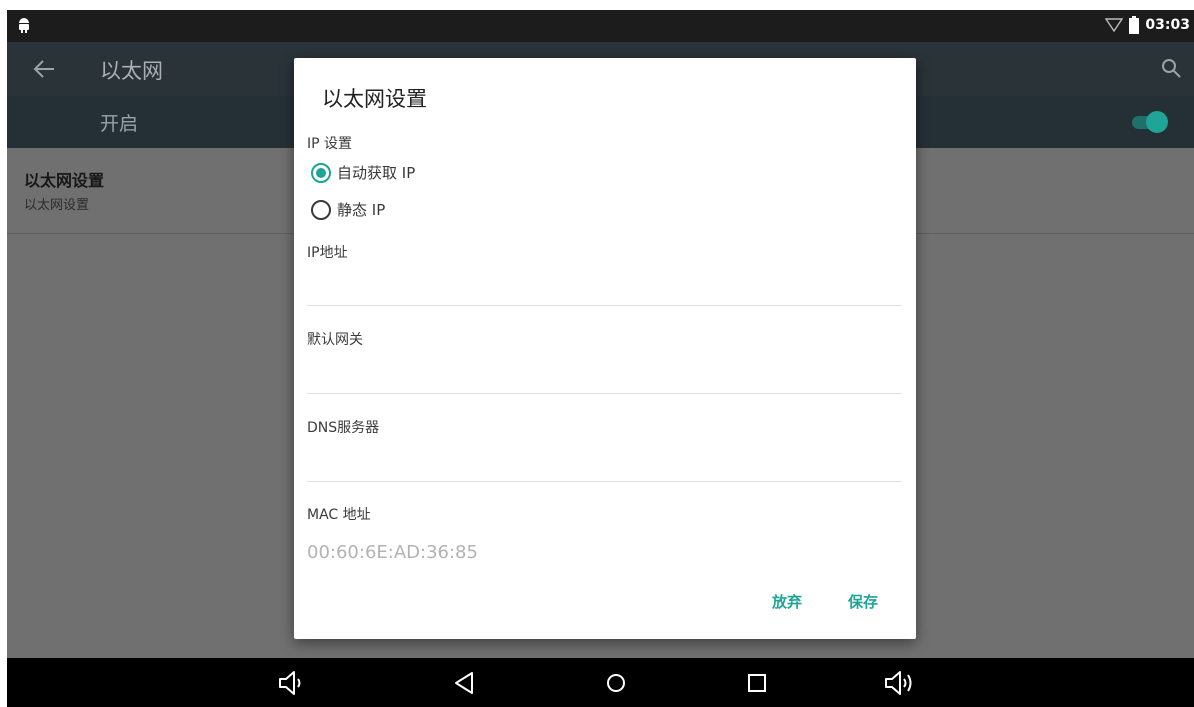 Image resolution: width=1194 pixels, height=707 pixels. Describe the element at coordinates (335, 340) in the screenshot. I see `gateway-label: 默认网关` at that location.